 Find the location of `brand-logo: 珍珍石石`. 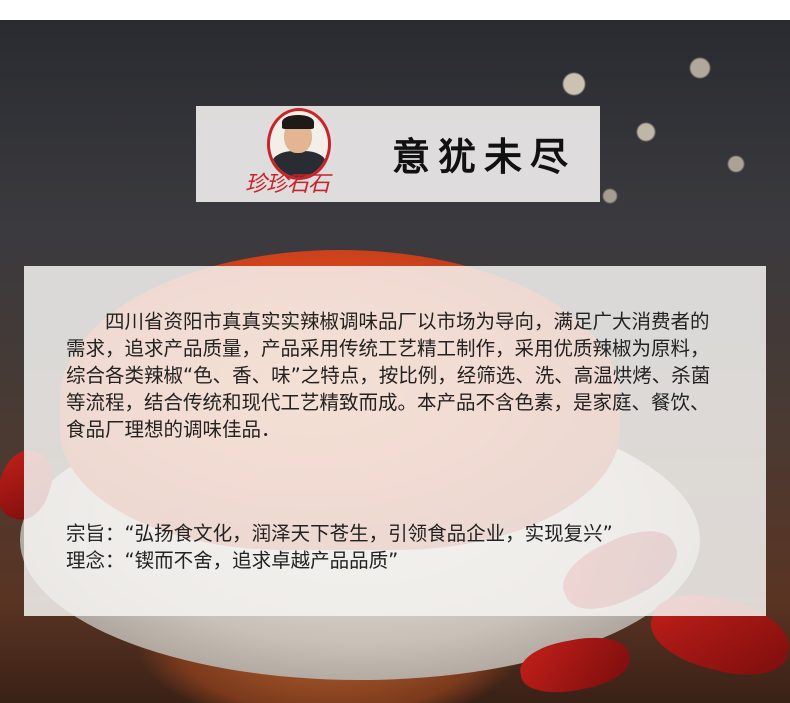

brand-logo: 珍珍石石 is located at coordinates (301, 154).